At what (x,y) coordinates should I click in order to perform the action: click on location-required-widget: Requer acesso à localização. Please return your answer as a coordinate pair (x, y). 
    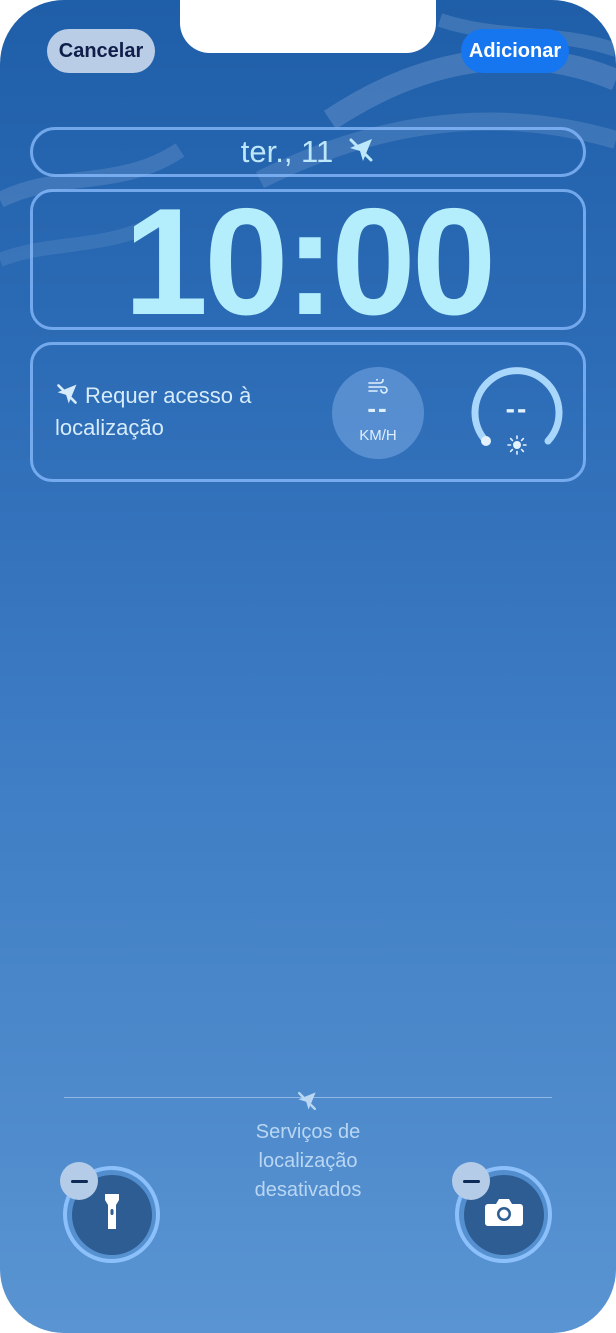
    Looking at the image, I should click on (185, 411).